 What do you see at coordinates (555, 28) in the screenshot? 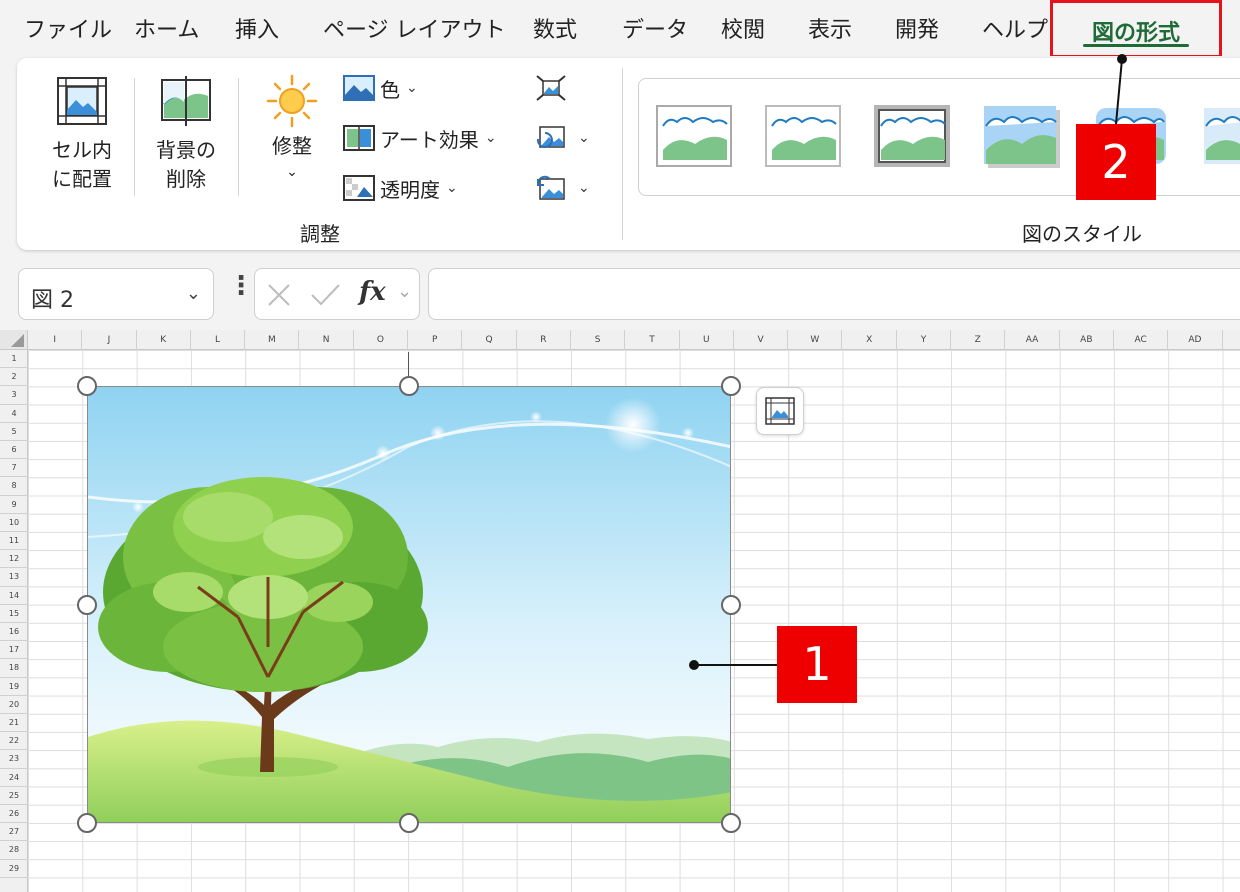
I see `tab-formulas: 数式` at bounding box center [555, 28].